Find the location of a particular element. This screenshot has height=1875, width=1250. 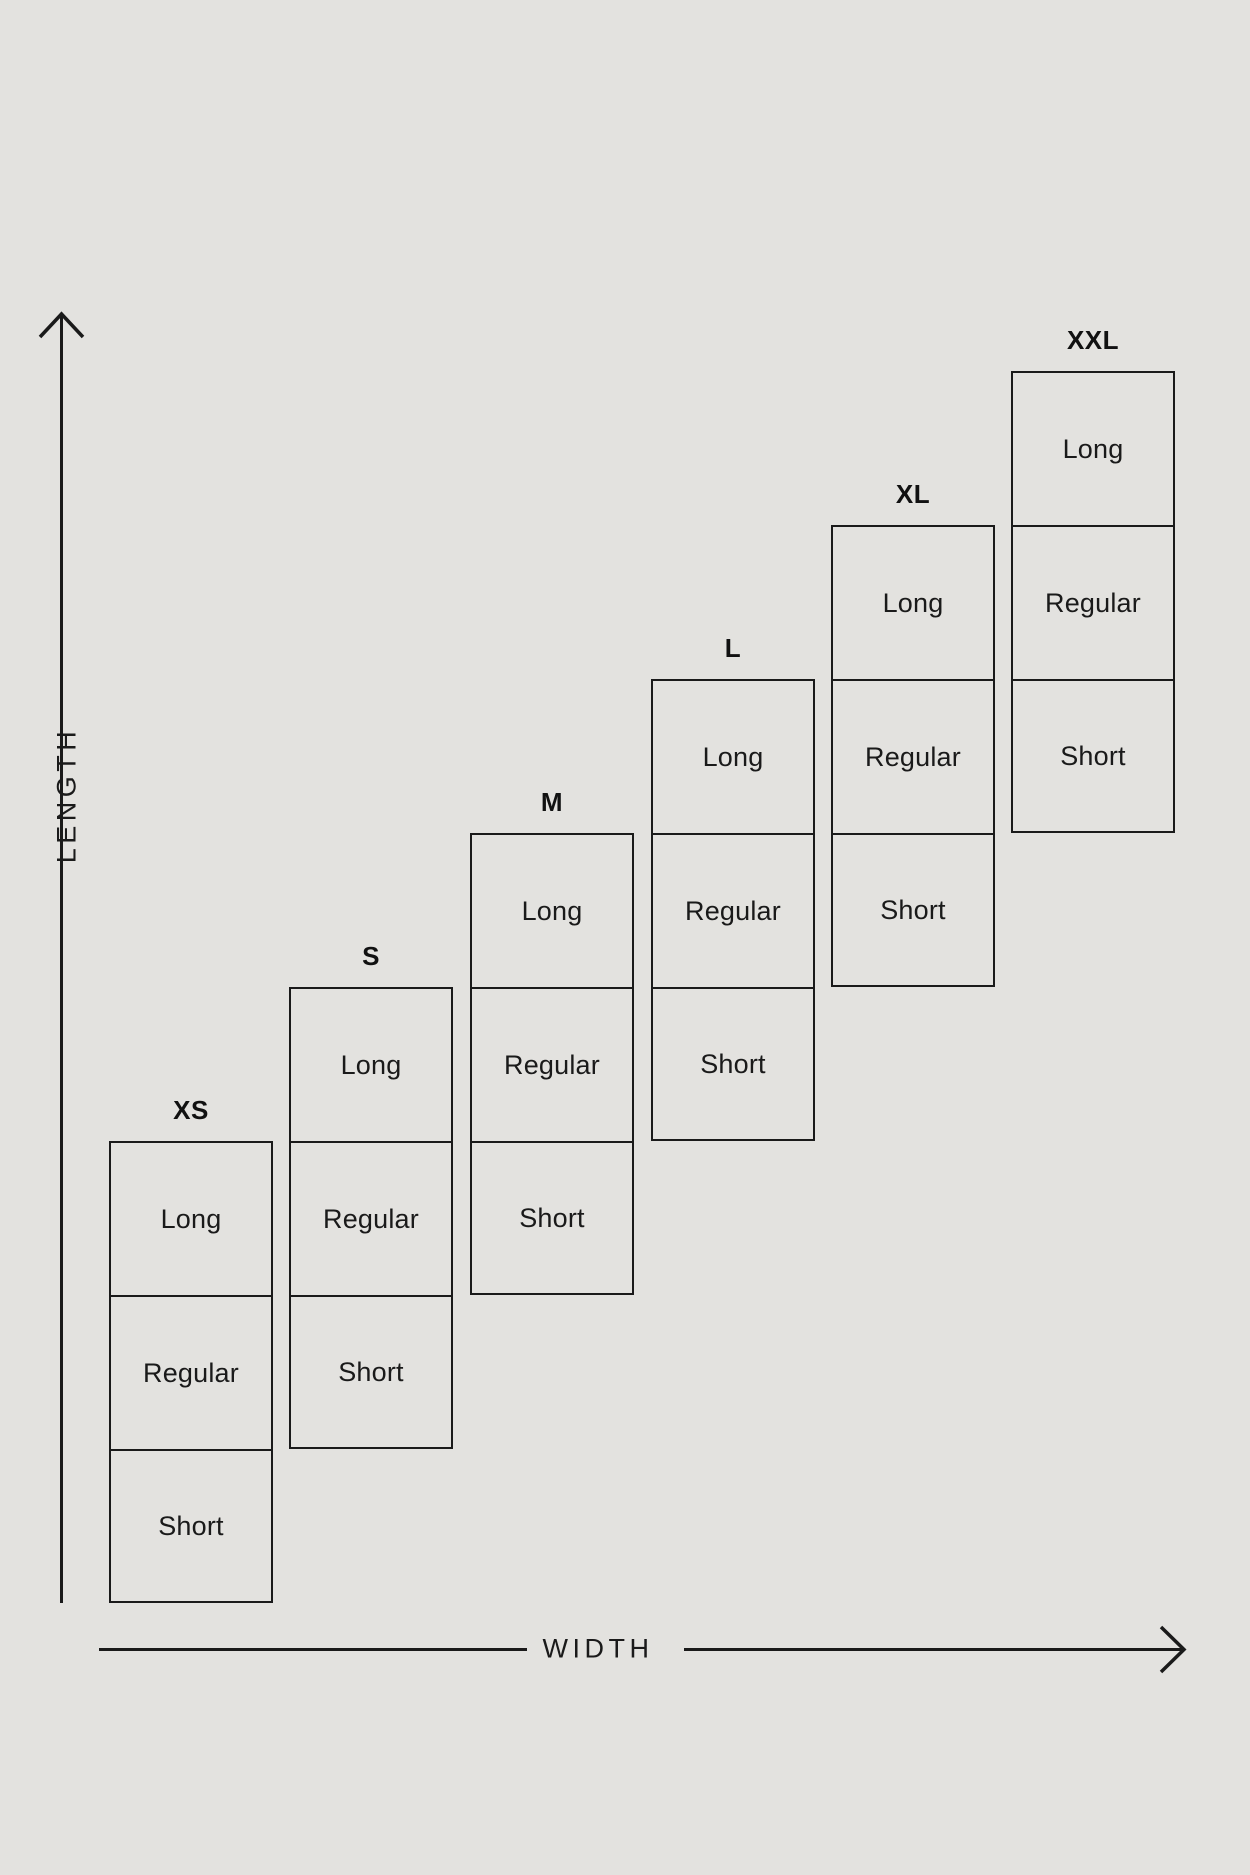

cell-xl-long: Long is located at coordinates (913, 602).